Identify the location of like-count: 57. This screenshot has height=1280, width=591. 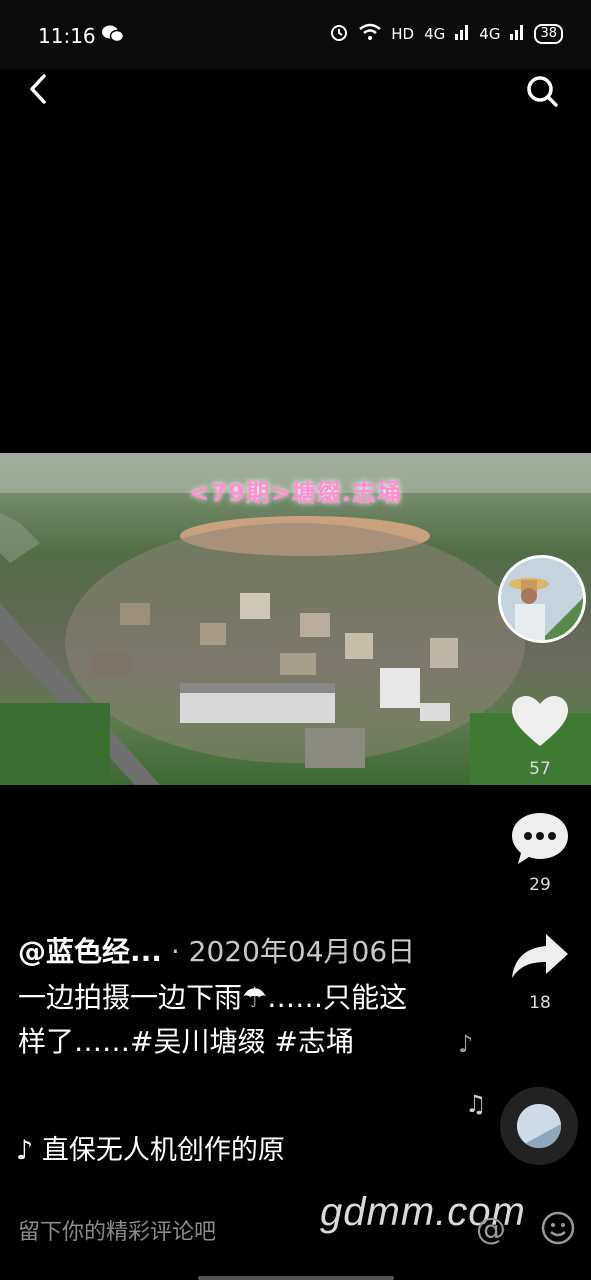
(540, 769).